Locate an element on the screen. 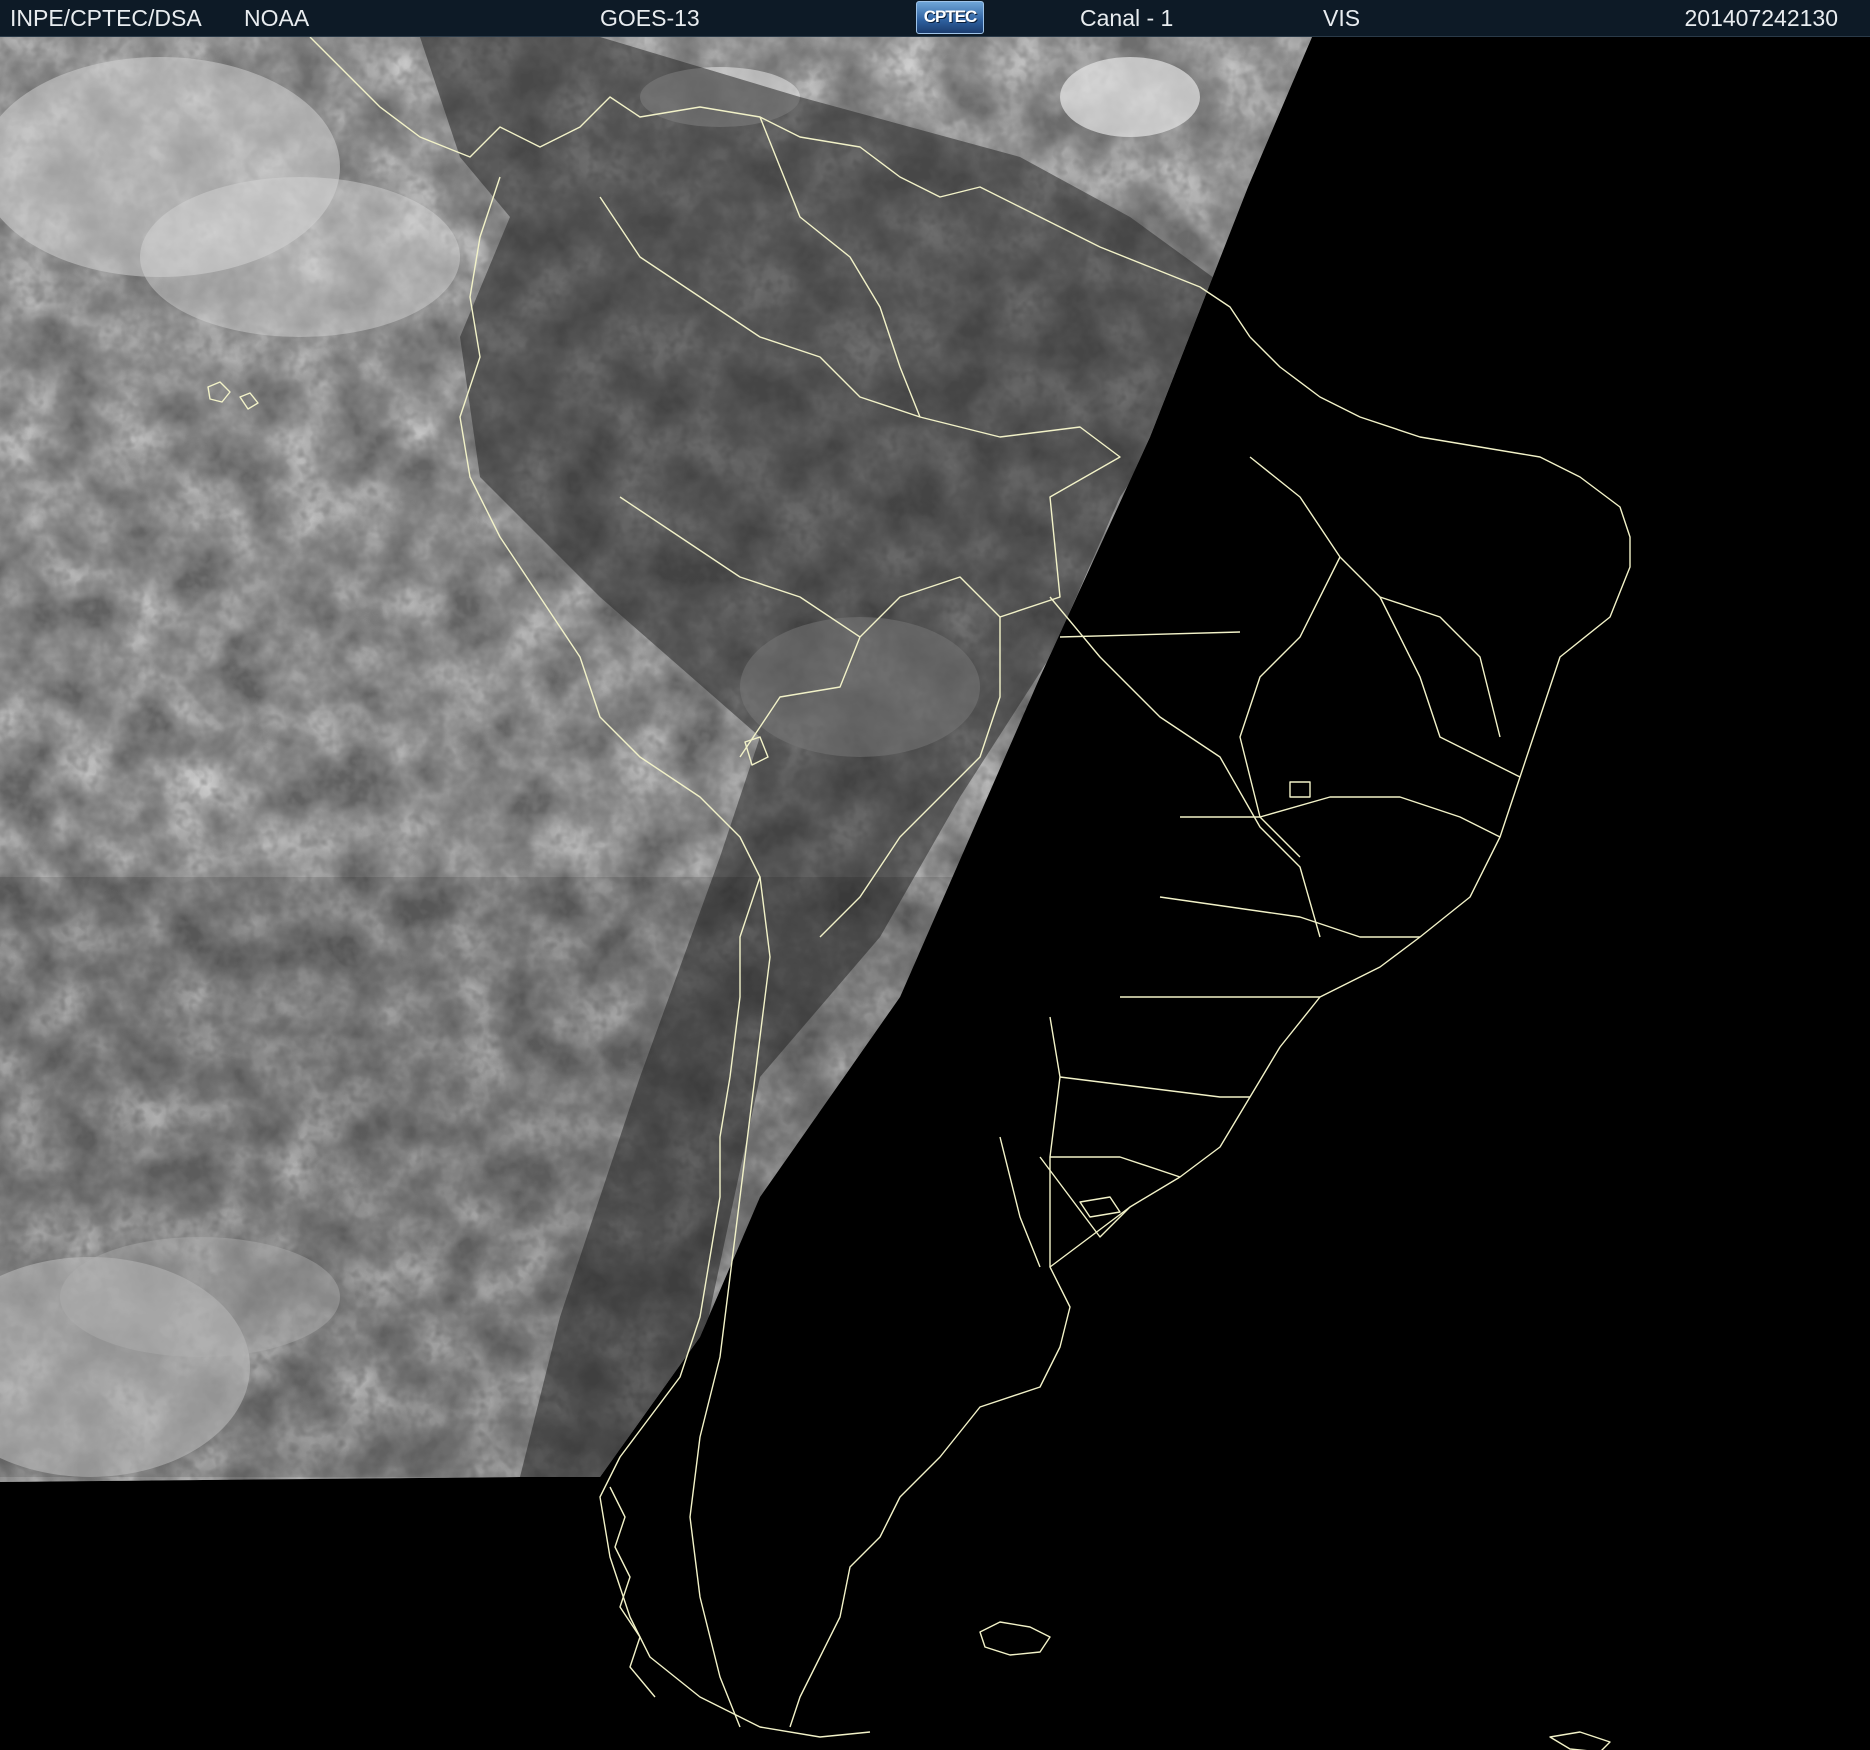  cptec-logo: CPTEC is located at coordinates (950, 17).